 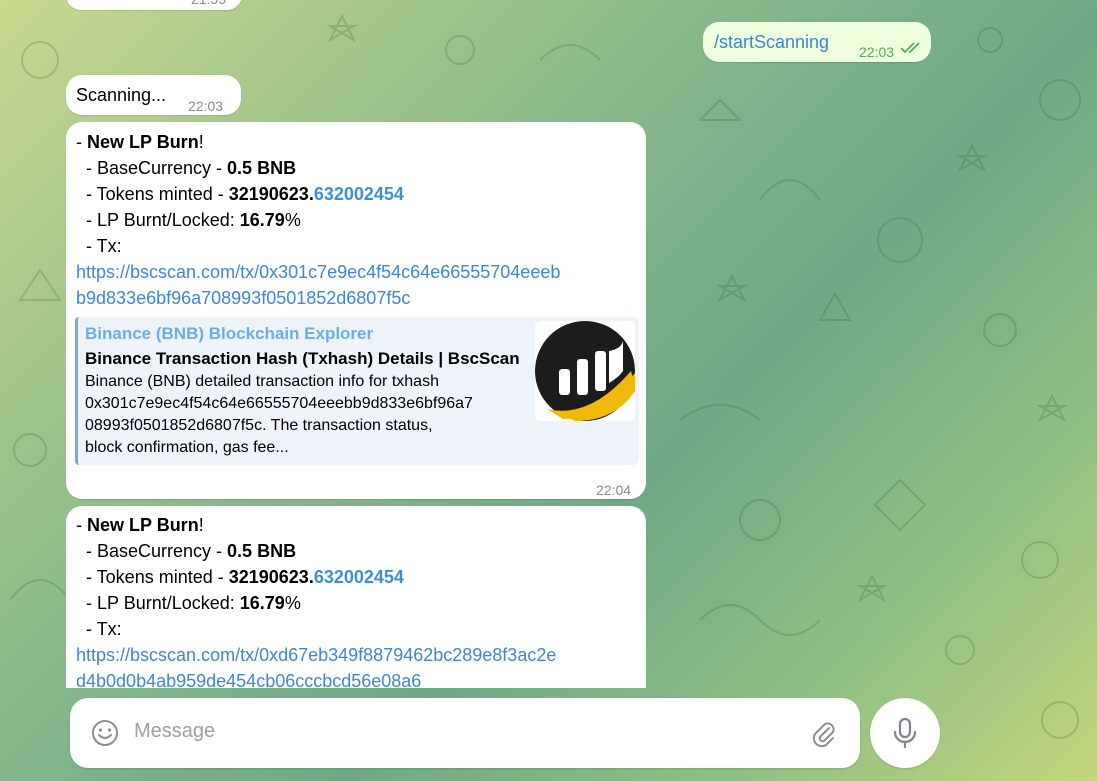 I want to click on voice-message-button, so click(x=905, y=733).